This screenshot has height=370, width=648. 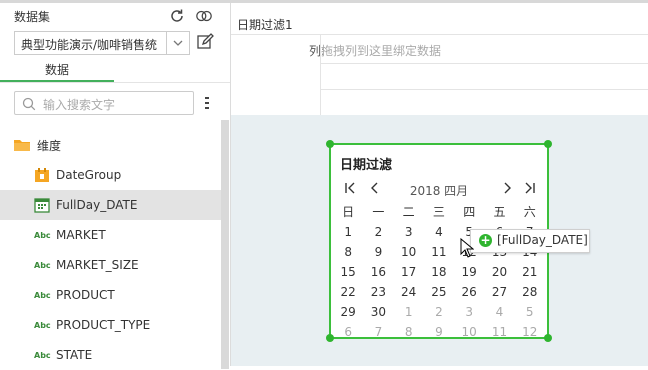 I want to click on folder-icon, so click(x=22, y=145).